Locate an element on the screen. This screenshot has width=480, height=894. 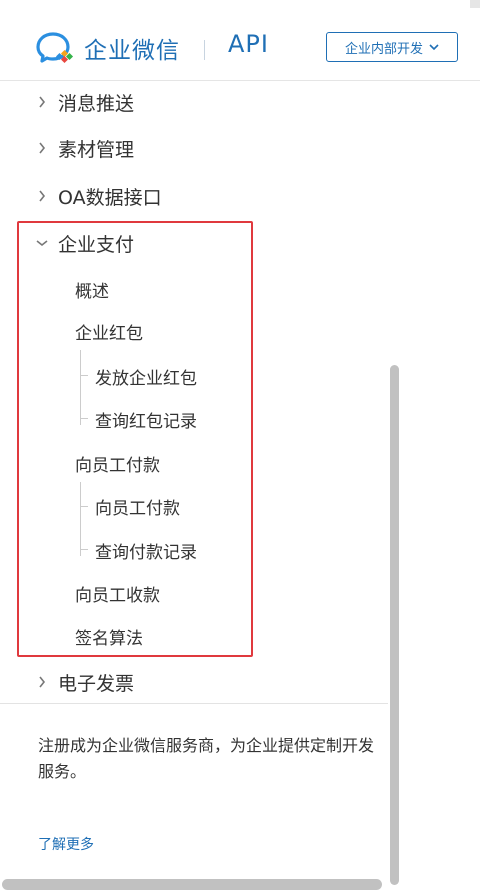
vertical-scrollbar-thumb is located at coordinates (394, 625).